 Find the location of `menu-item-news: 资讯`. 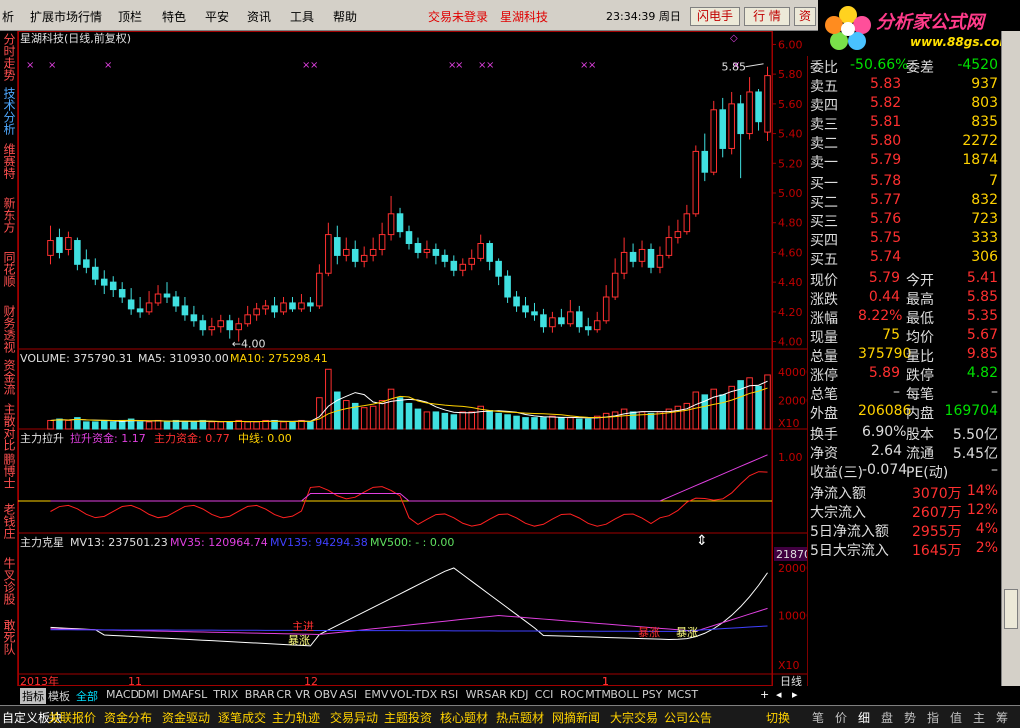

menu-item-news: 资讯 is located at coordinates (259, 16).